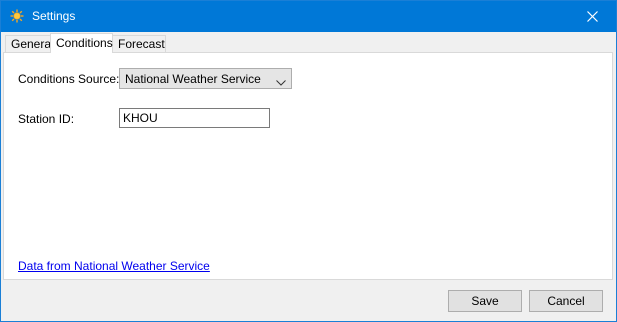 The image size is (617, 322). What do you see at coordinates (566, 301) in the screenshot?
I see `cancel-button: Cancel` at bounding box center [566, 301].